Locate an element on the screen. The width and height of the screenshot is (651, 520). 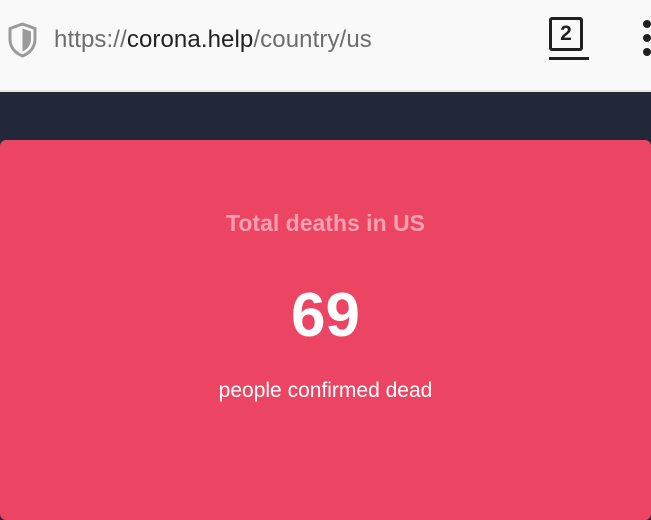
url-path: /country/us is located at coordinates (312, 39).